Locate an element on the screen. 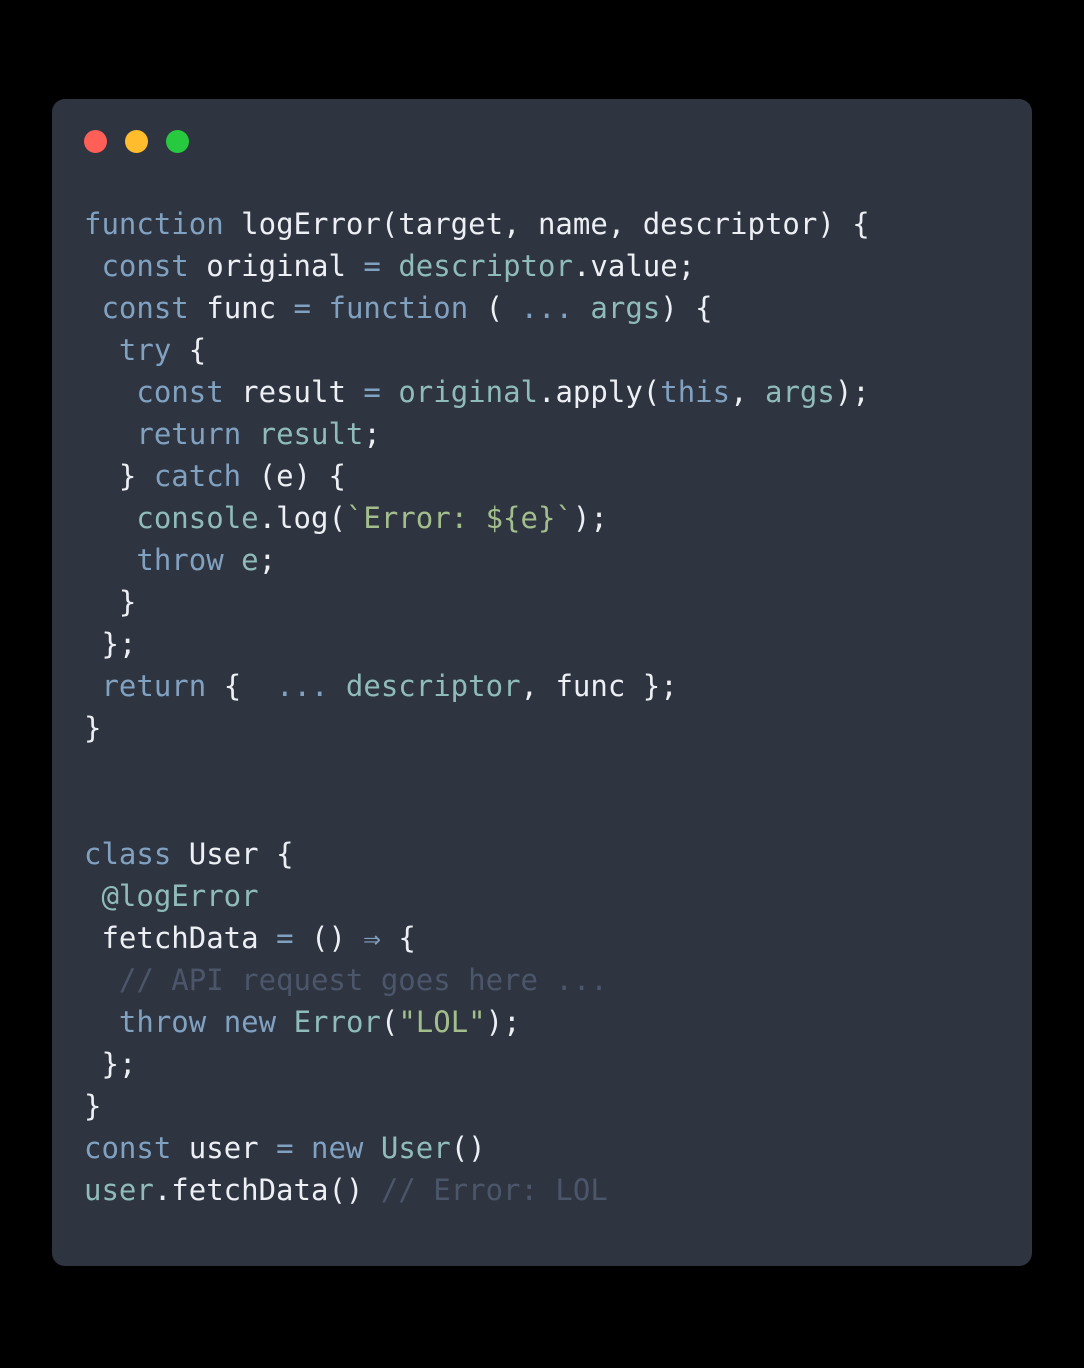 The width and height of the screenshot is (1084, 1368). code-line: const func = function ( ... args) { is located at coordinates (407, 308).